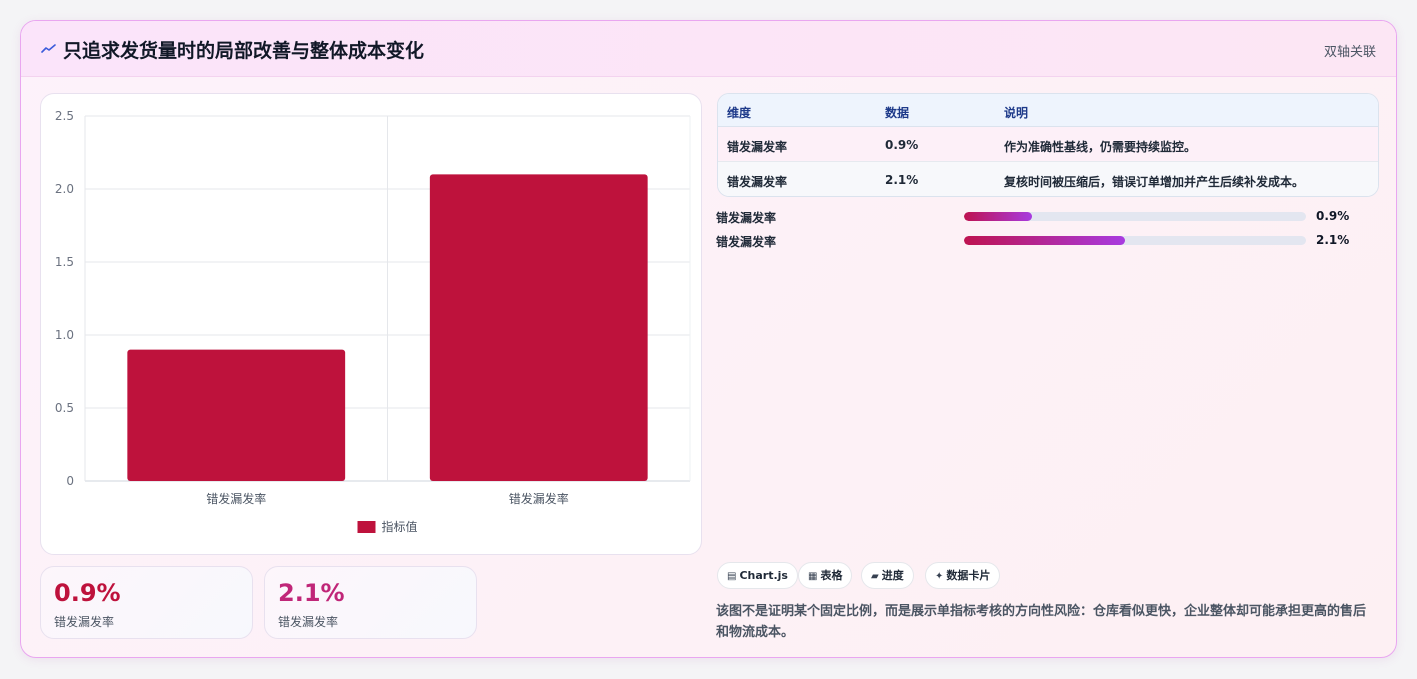 The image size is (1417, 679). I want to click on chip-chartjs: ▤ Chart.js, so click(757, 575).